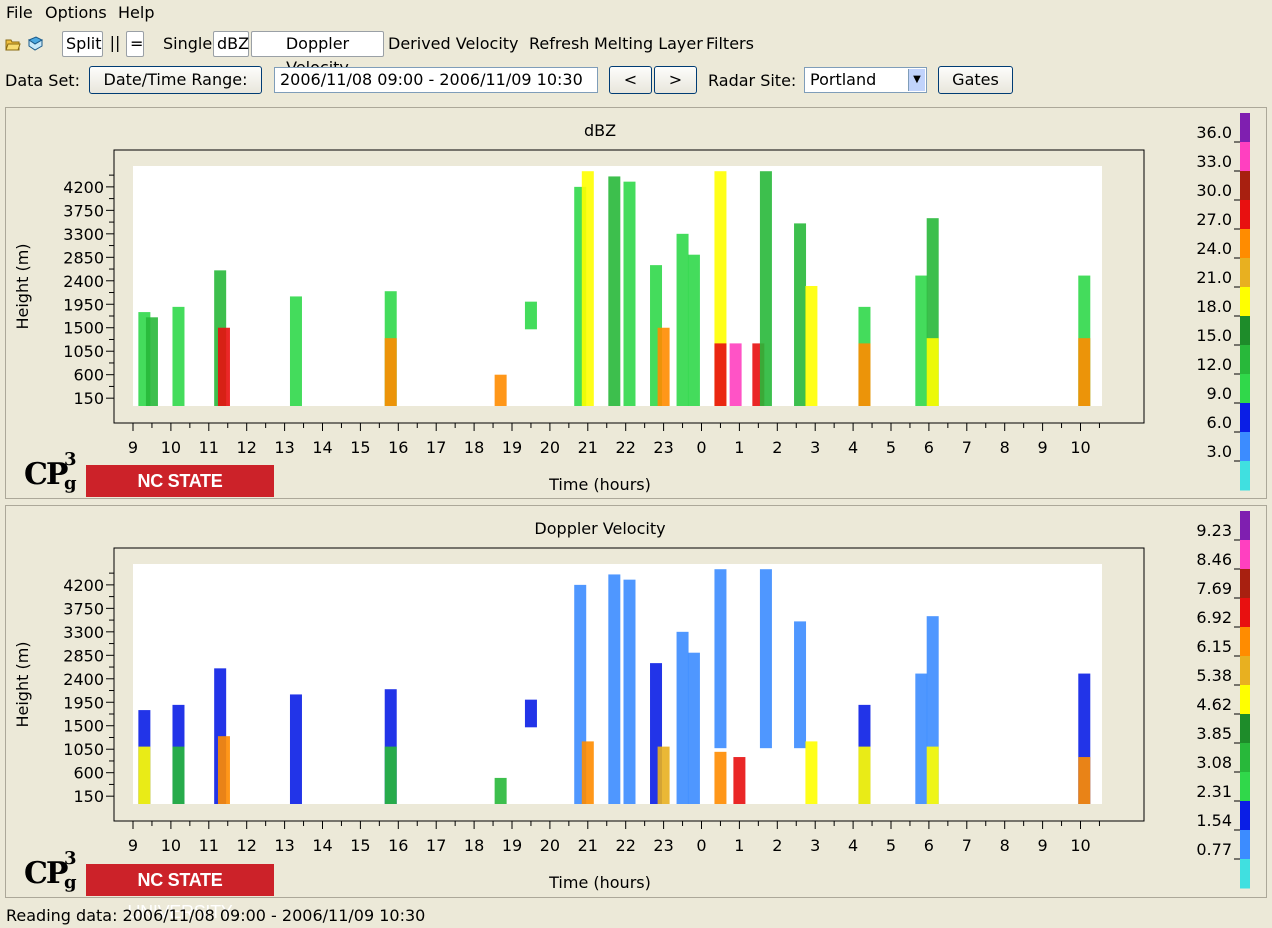 The width and height of the screenshot is (1272, 928). I want to click on open-folder-icon, so click(13, 44).